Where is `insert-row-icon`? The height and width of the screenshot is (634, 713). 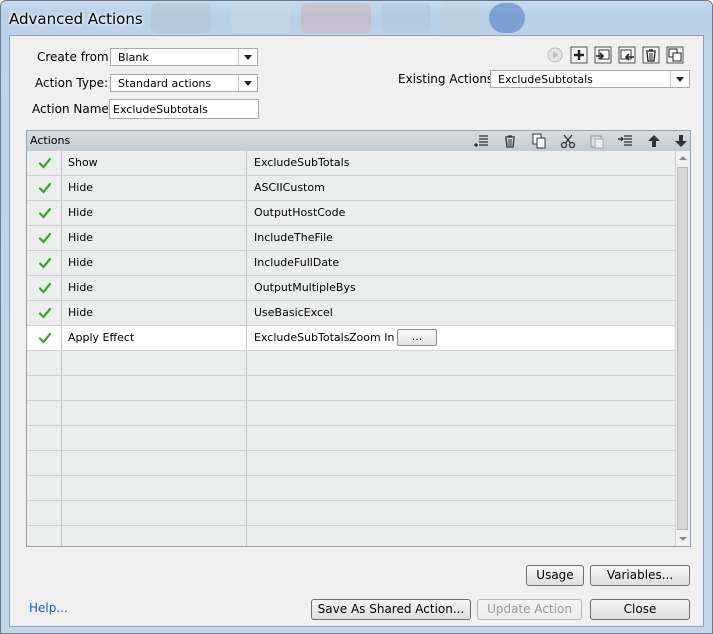
insert-row-icon is located at coordinates (481, 141).